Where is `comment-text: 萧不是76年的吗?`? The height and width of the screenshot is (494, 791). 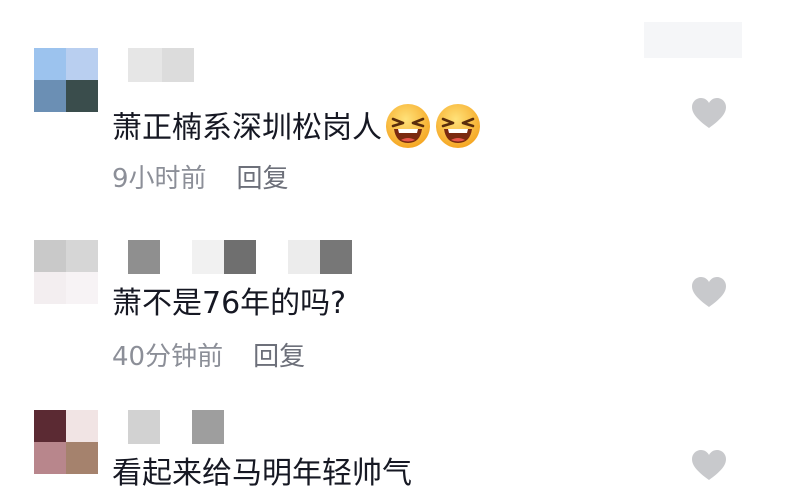 comment-text: 萧不是76年的吗? is located at coordinates (229, 303).